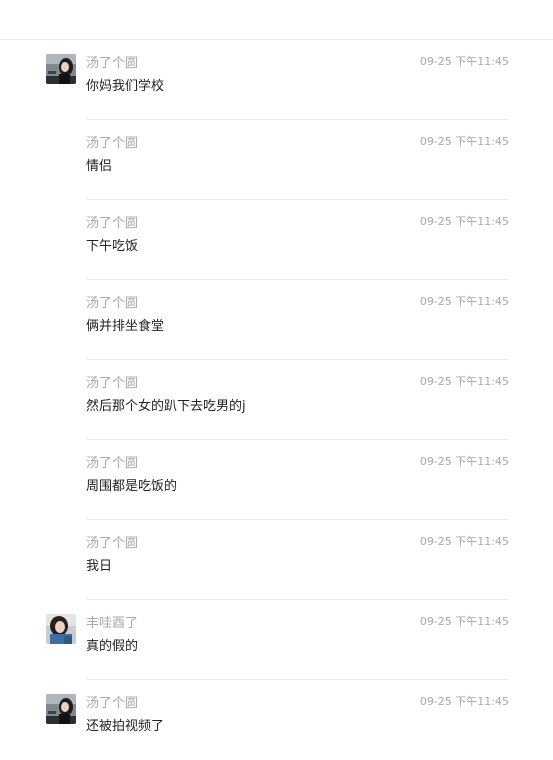 The width and height of the screenshot is (553, 760). I want to click on message-content: 真的假的, so click(112, 646).